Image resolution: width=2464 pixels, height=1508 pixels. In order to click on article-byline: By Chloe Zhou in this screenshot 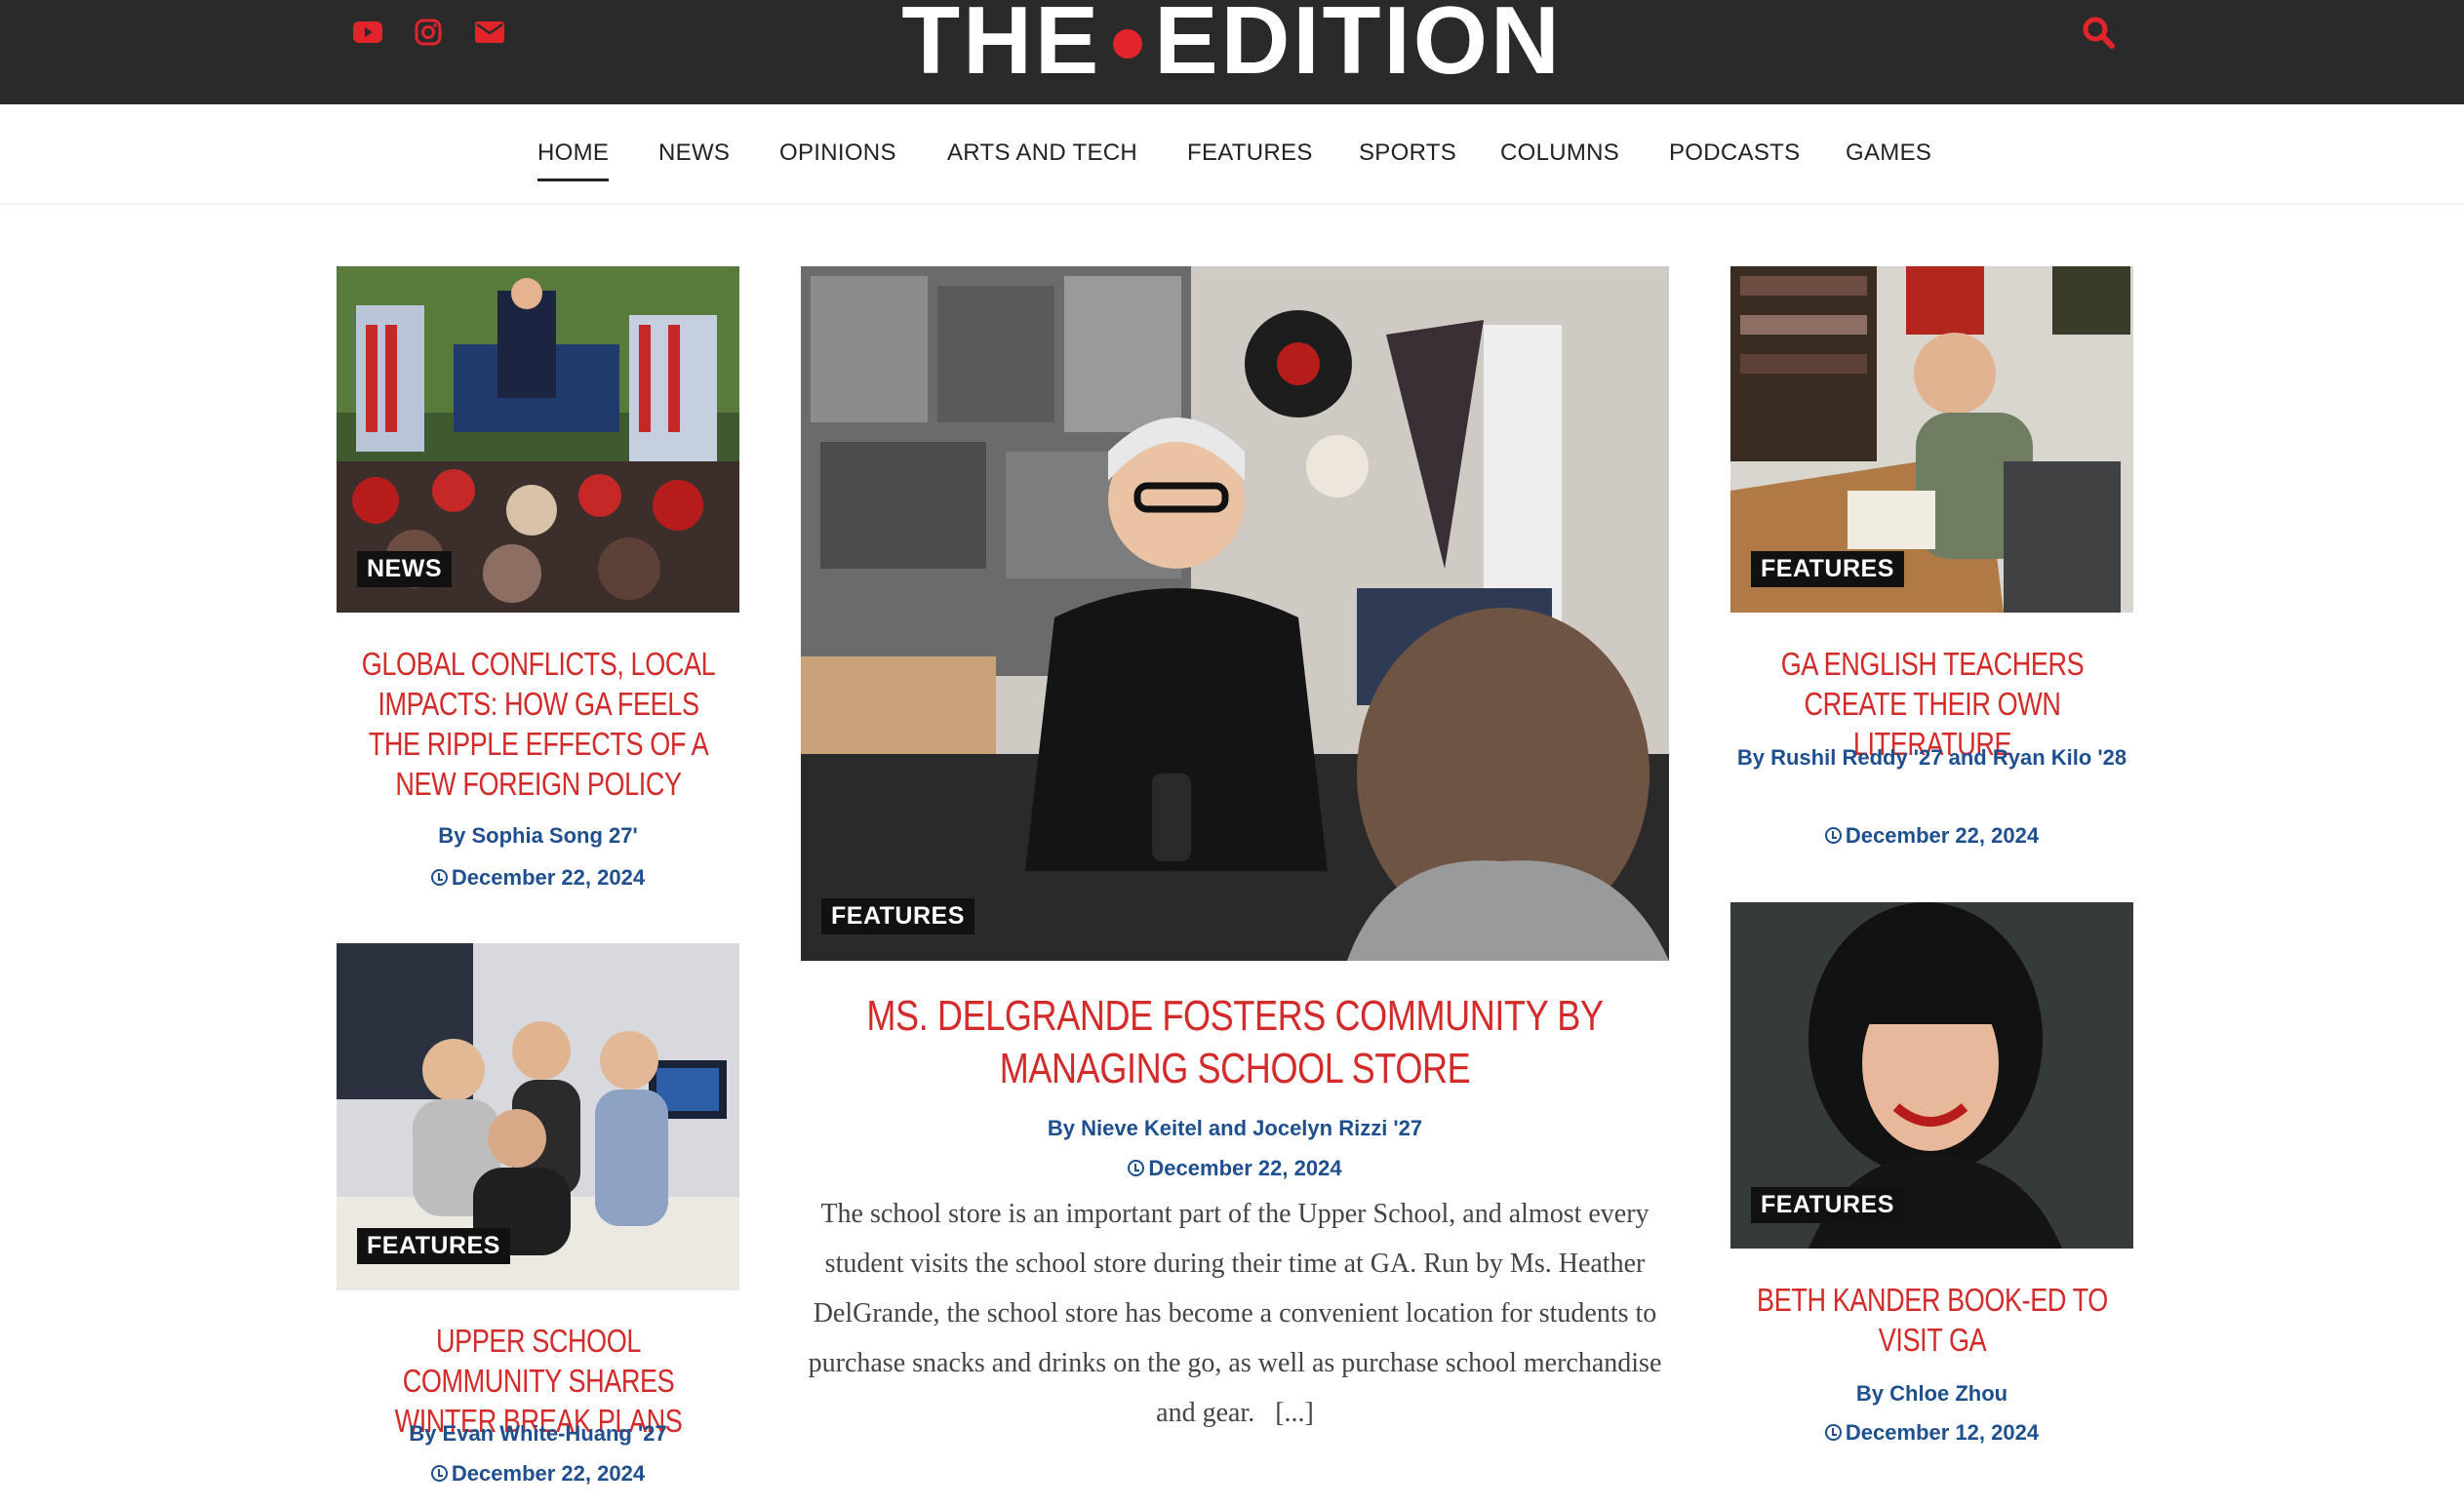, I will do `click(1931, 1393)`.